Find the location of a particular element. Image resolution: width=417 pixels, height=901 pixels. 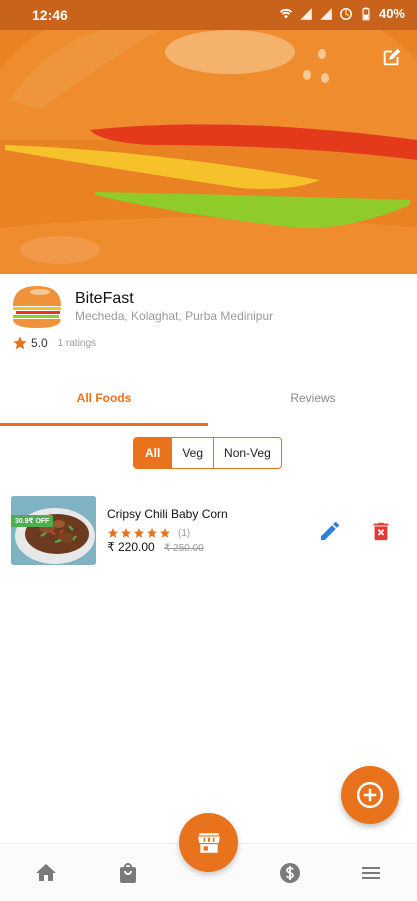

delete-icon is located at coordinates (381, 531).